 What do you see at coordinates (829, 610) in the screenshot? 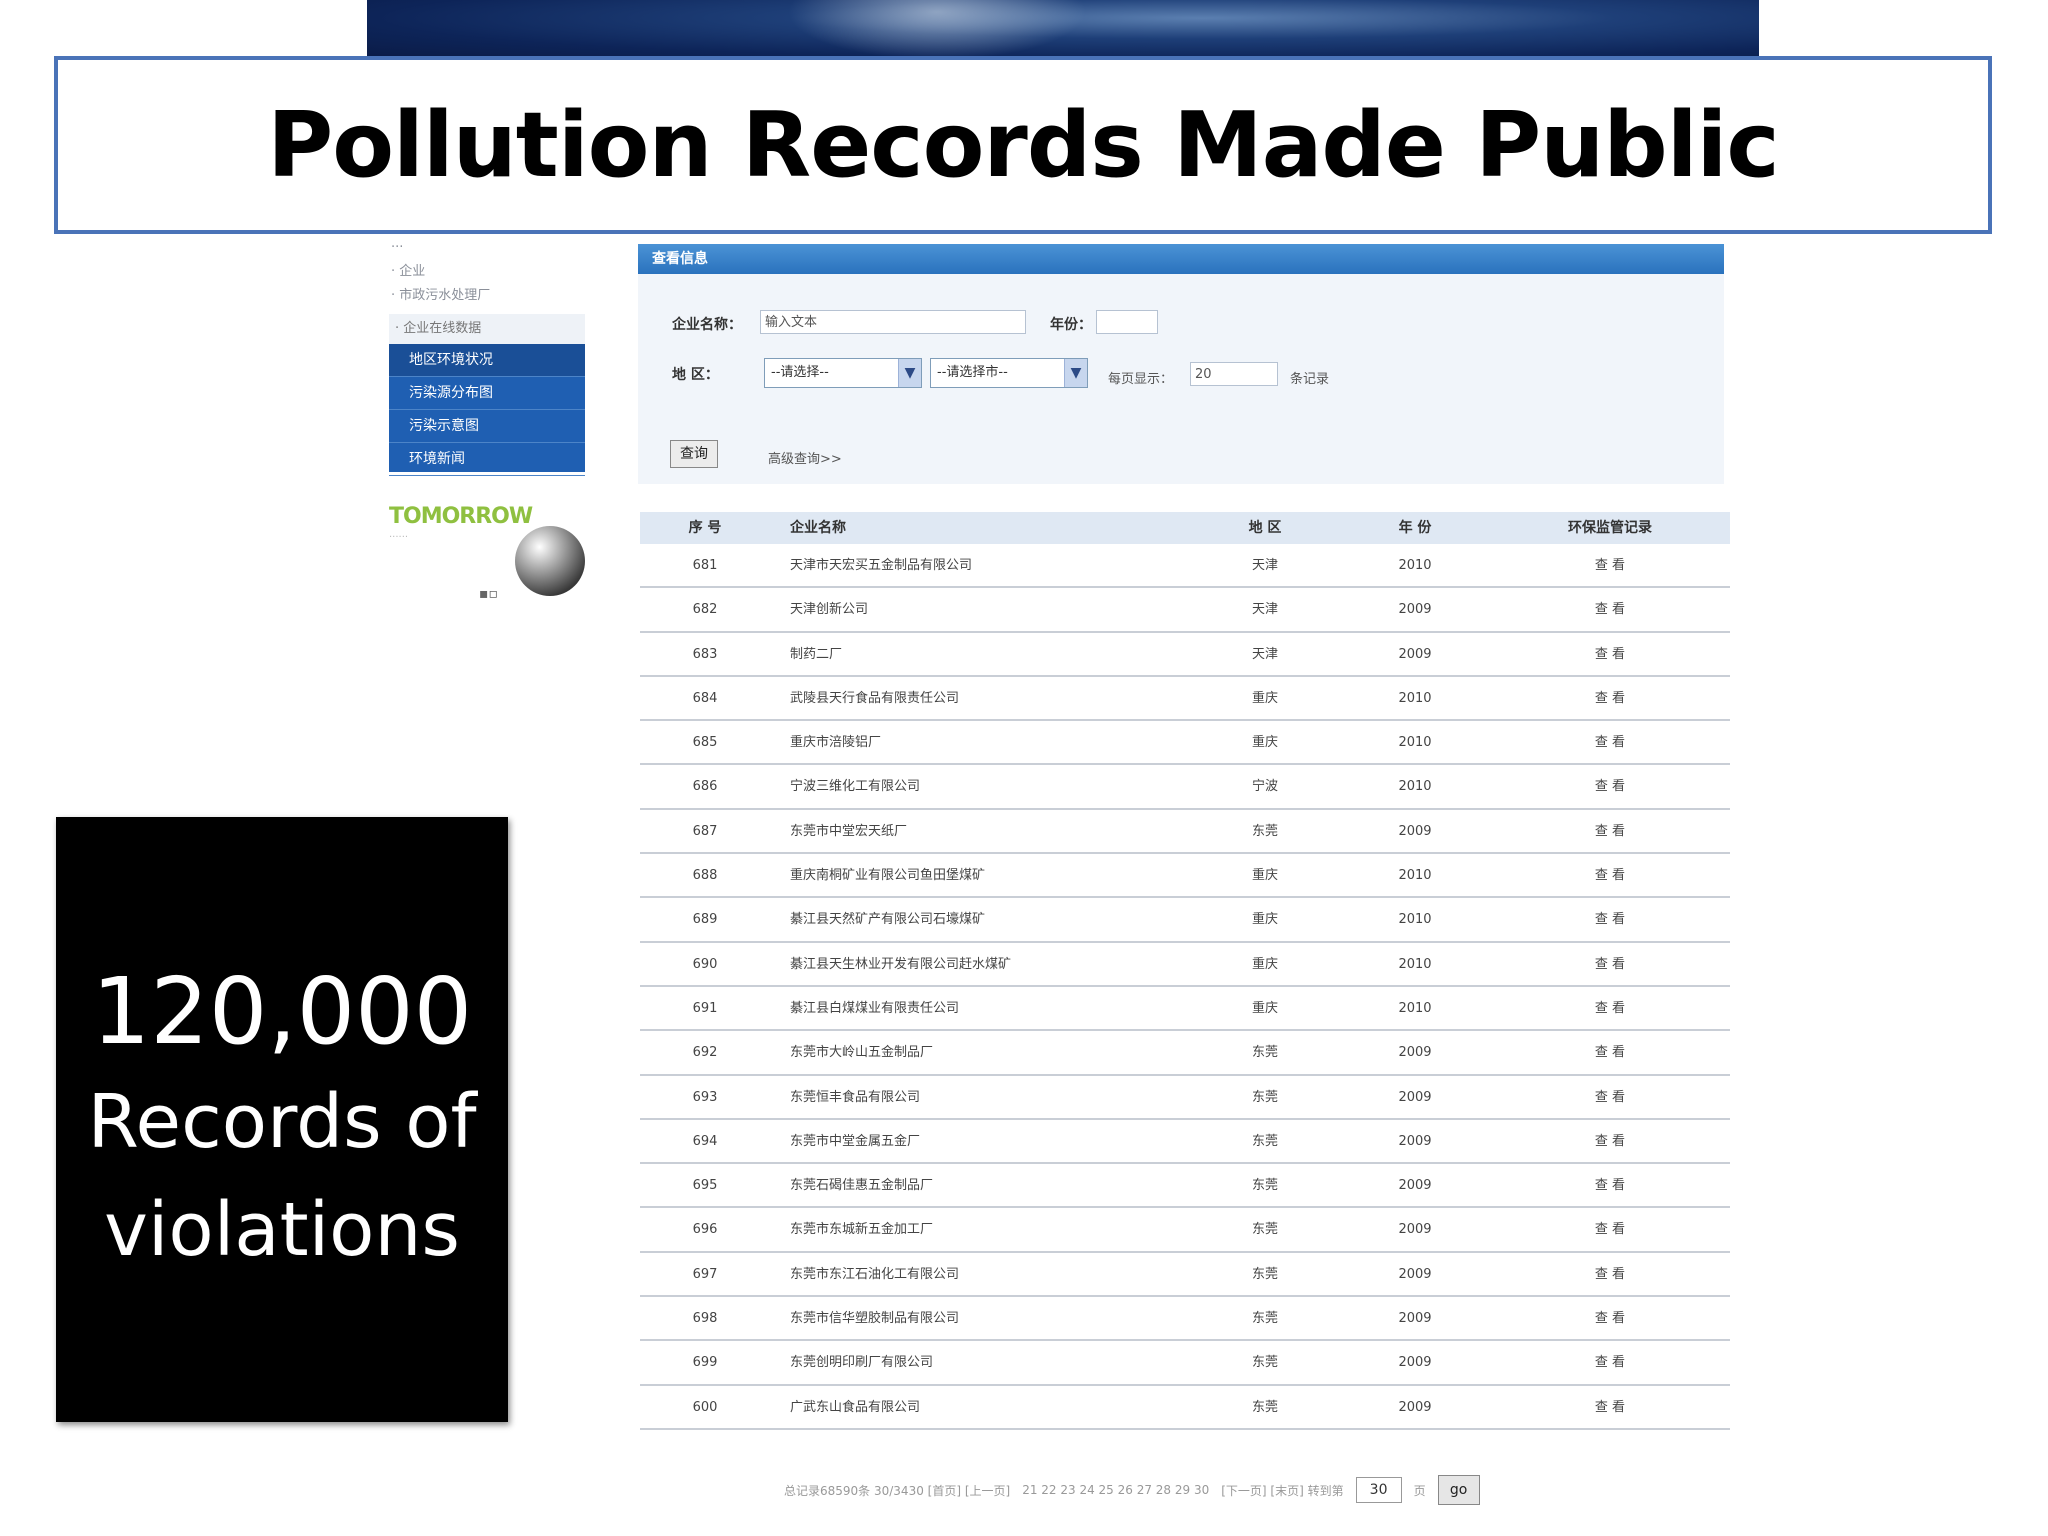
I see `row-company: 天津创新公司` at bounding box center [829, 610].